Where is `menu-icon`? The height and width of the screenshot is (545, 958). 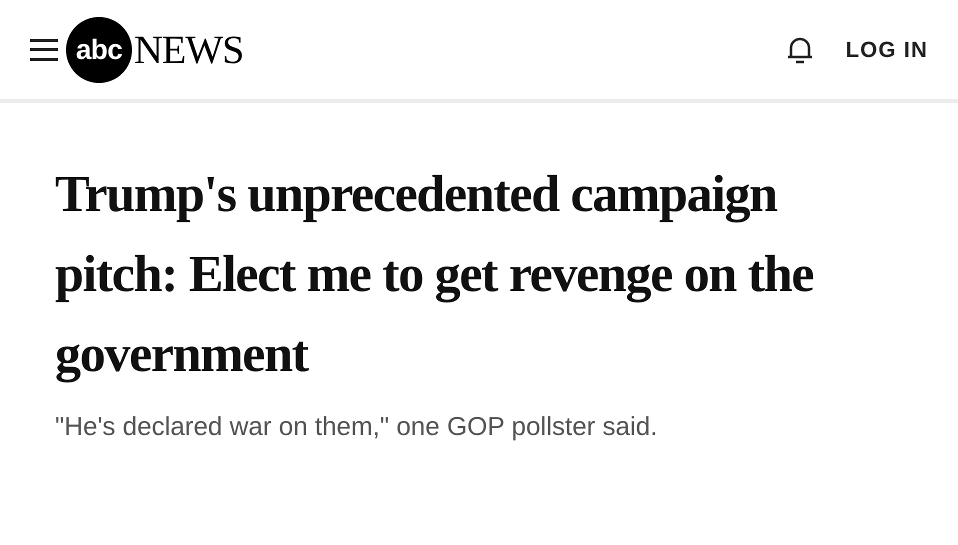 menu-icon is located at coordinates (44, 49).